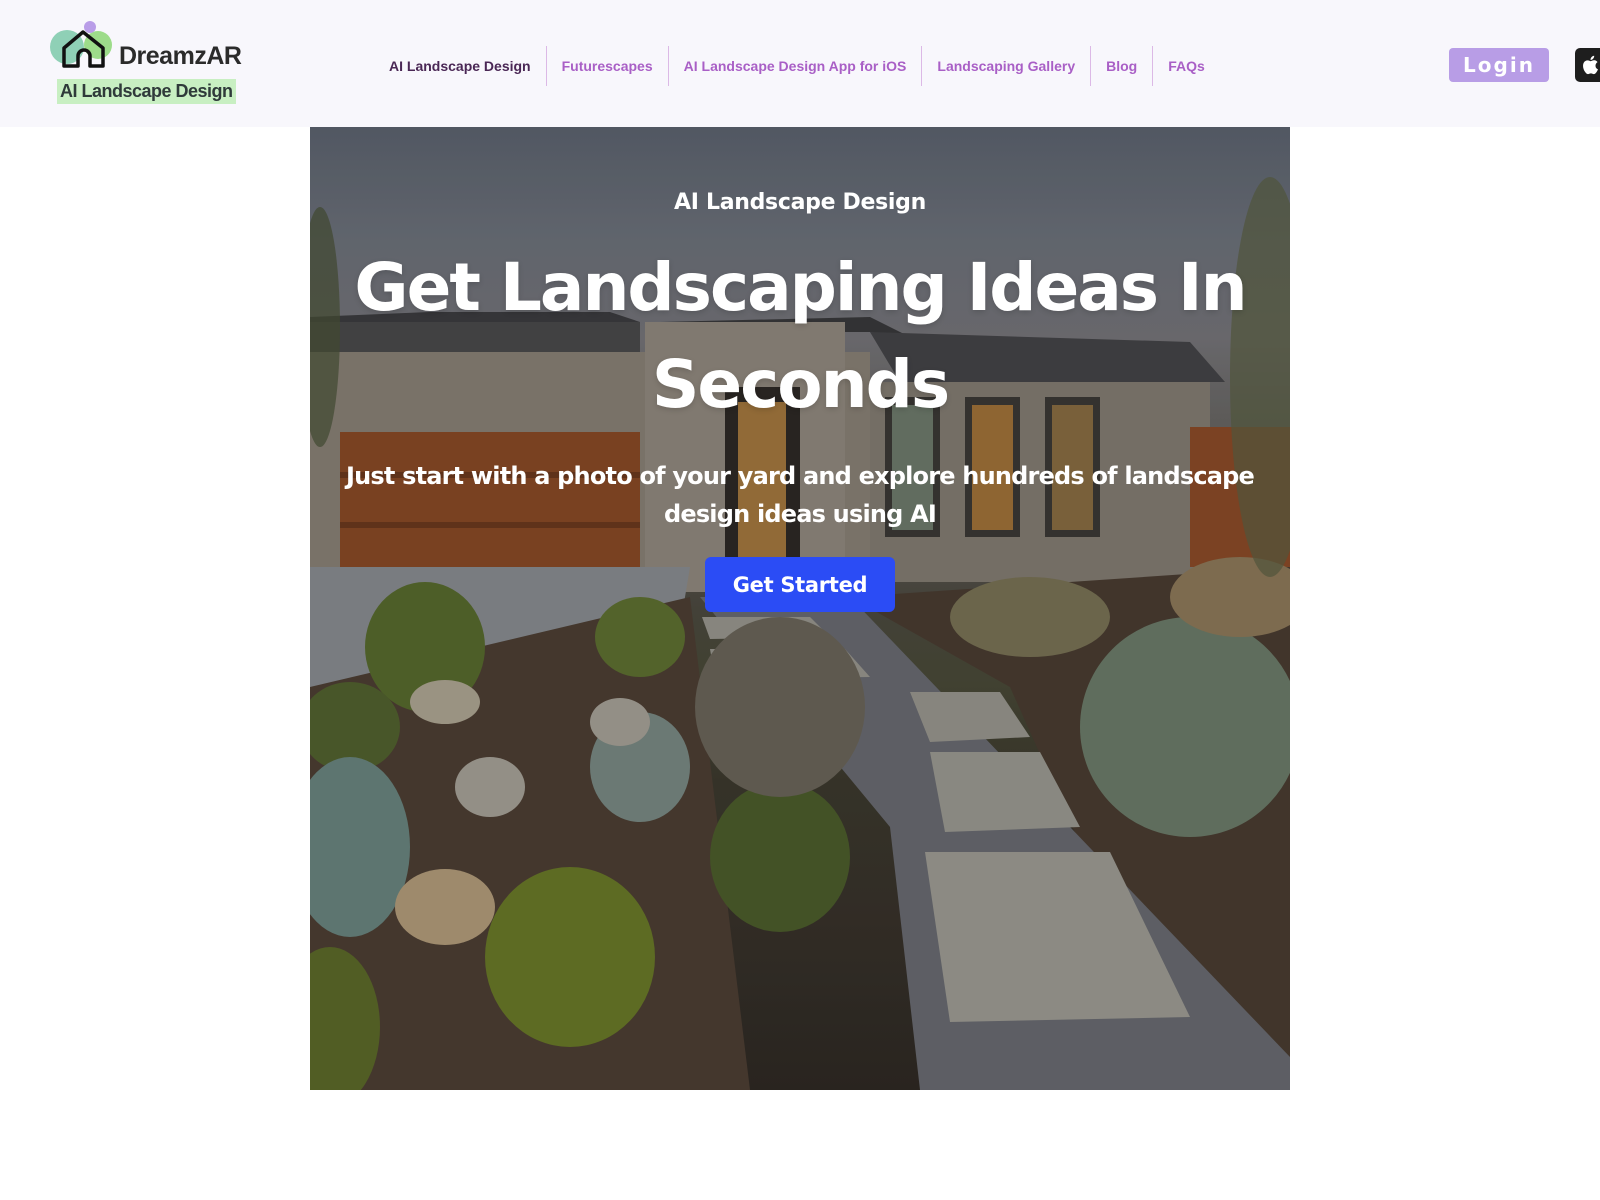 The width and height of the screenshot is (1600, 1200). Describe the element at coordinates (800, 202) in the screenshot. I see `hero-eyebrow: AI Landscape Design` at that location.